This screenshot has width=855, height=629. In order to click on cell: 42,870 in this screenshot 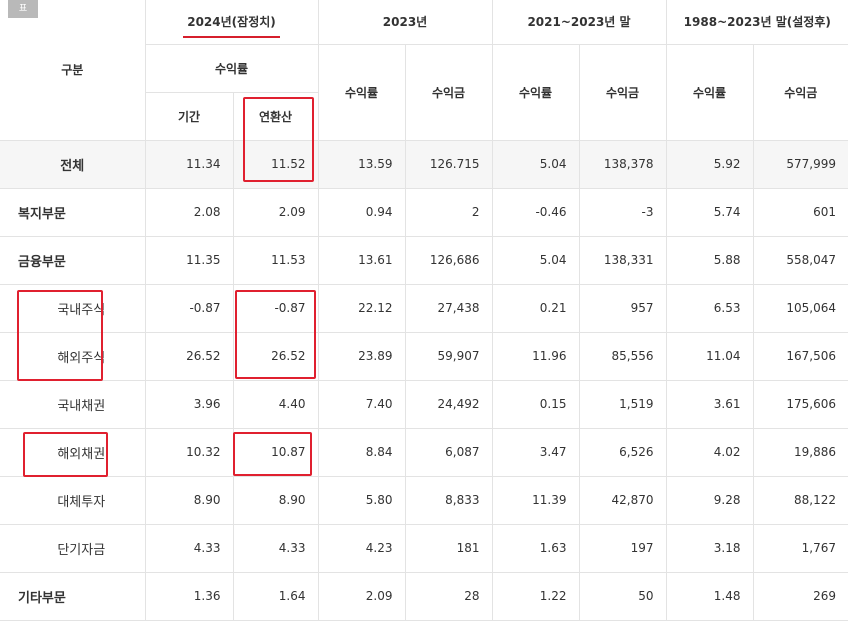, I will do `click(622, 500)`.